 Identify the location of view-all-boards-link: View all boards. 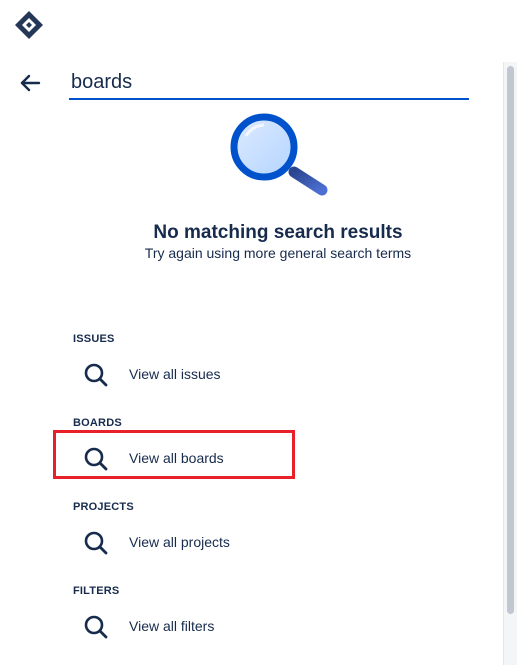
(184, 458).